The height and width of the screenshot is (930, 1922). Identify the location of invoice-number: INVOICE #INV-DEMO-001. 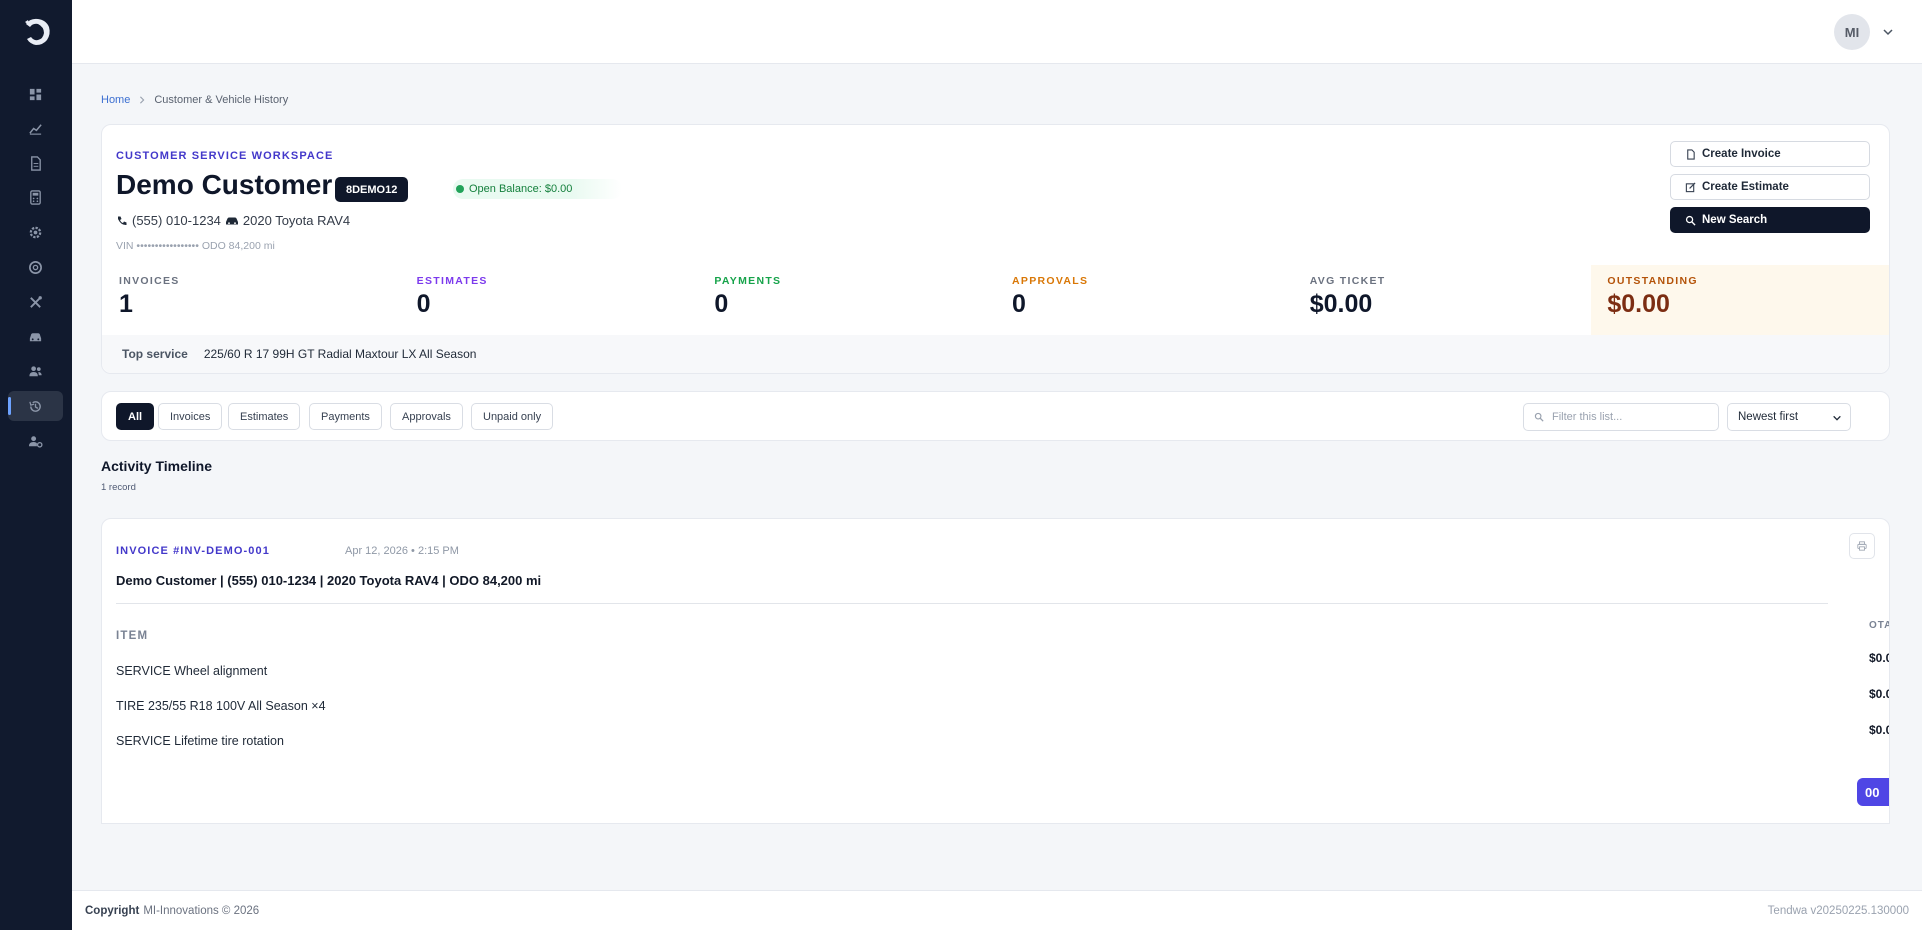
(193, 551).